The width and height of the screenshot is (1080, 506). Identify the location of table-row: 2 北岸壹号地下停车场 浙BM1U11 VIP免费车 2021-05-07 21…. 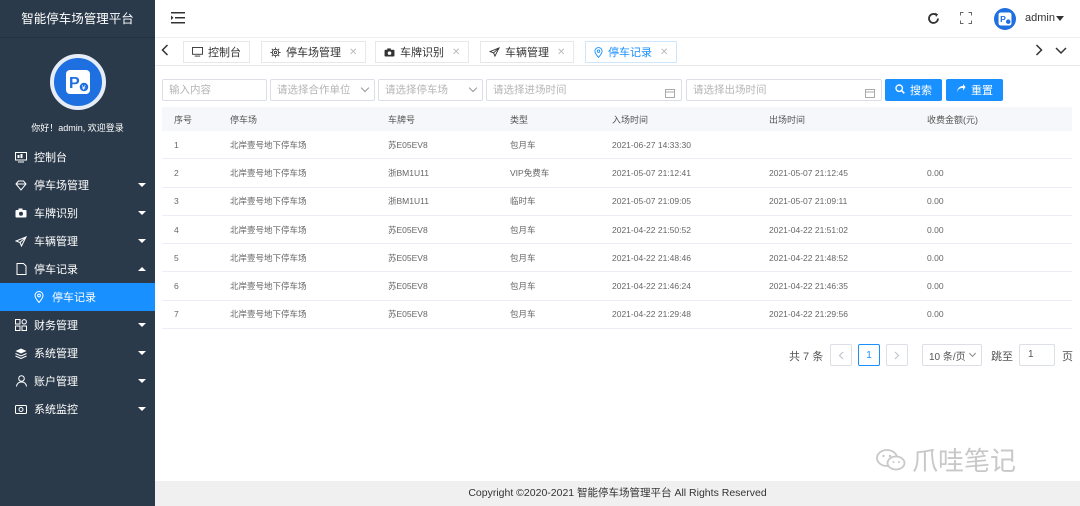
(617, 173).